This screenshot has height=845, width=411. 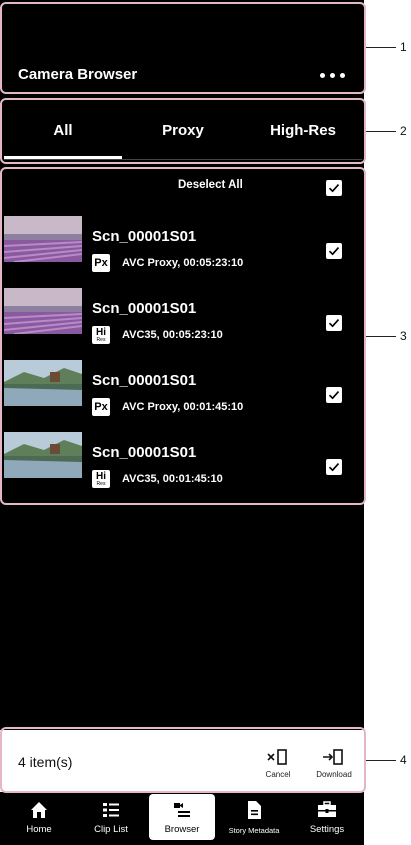 I want to click on download-button: Download, so click(x=334, y=765).